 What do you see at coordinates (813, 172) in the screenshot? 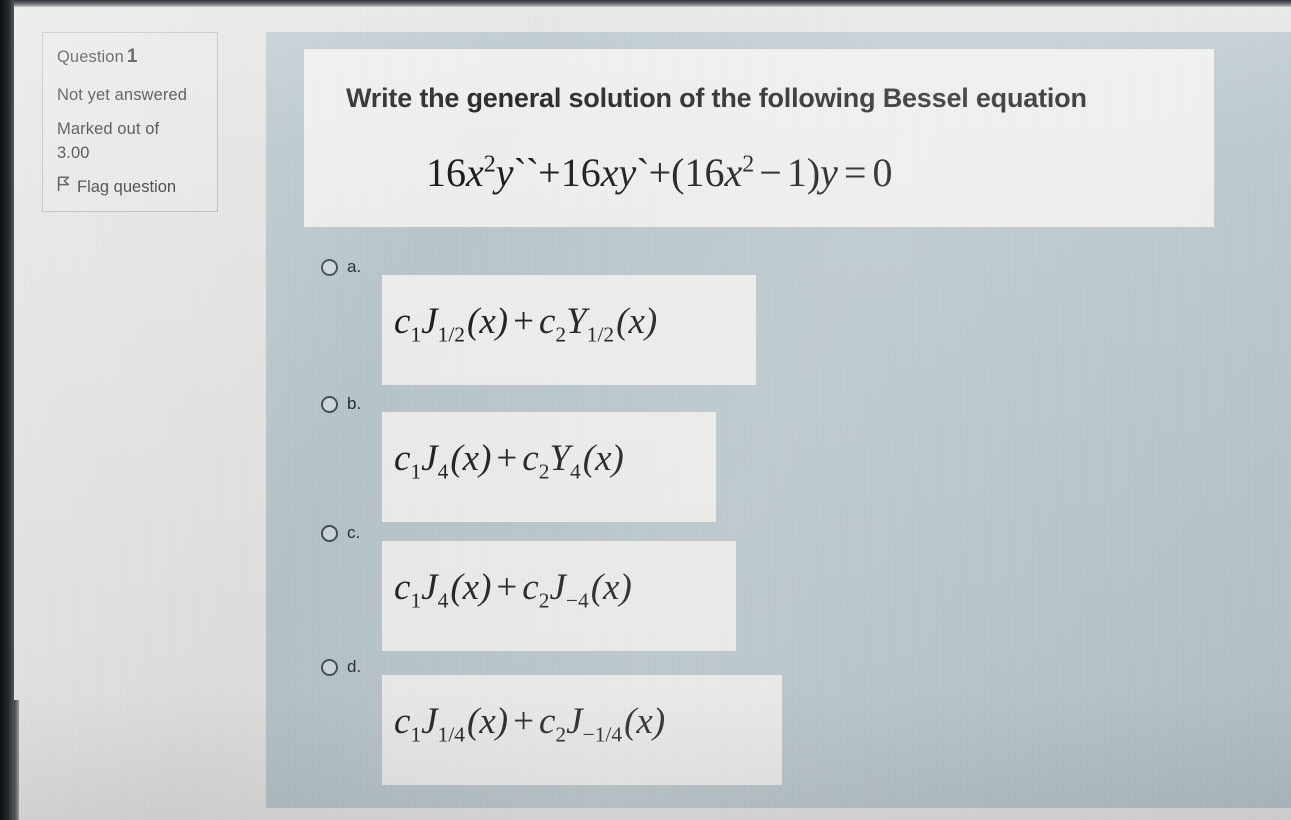
I see `eq-paren-close: )` at bounding box center [813, 172].